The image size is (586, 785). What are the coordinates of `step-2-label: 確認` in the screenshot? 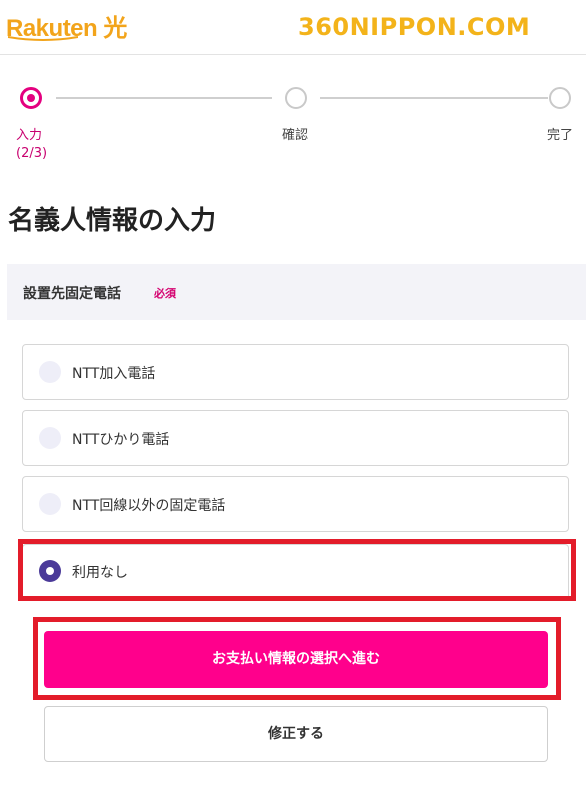 It's located at (295, 135).